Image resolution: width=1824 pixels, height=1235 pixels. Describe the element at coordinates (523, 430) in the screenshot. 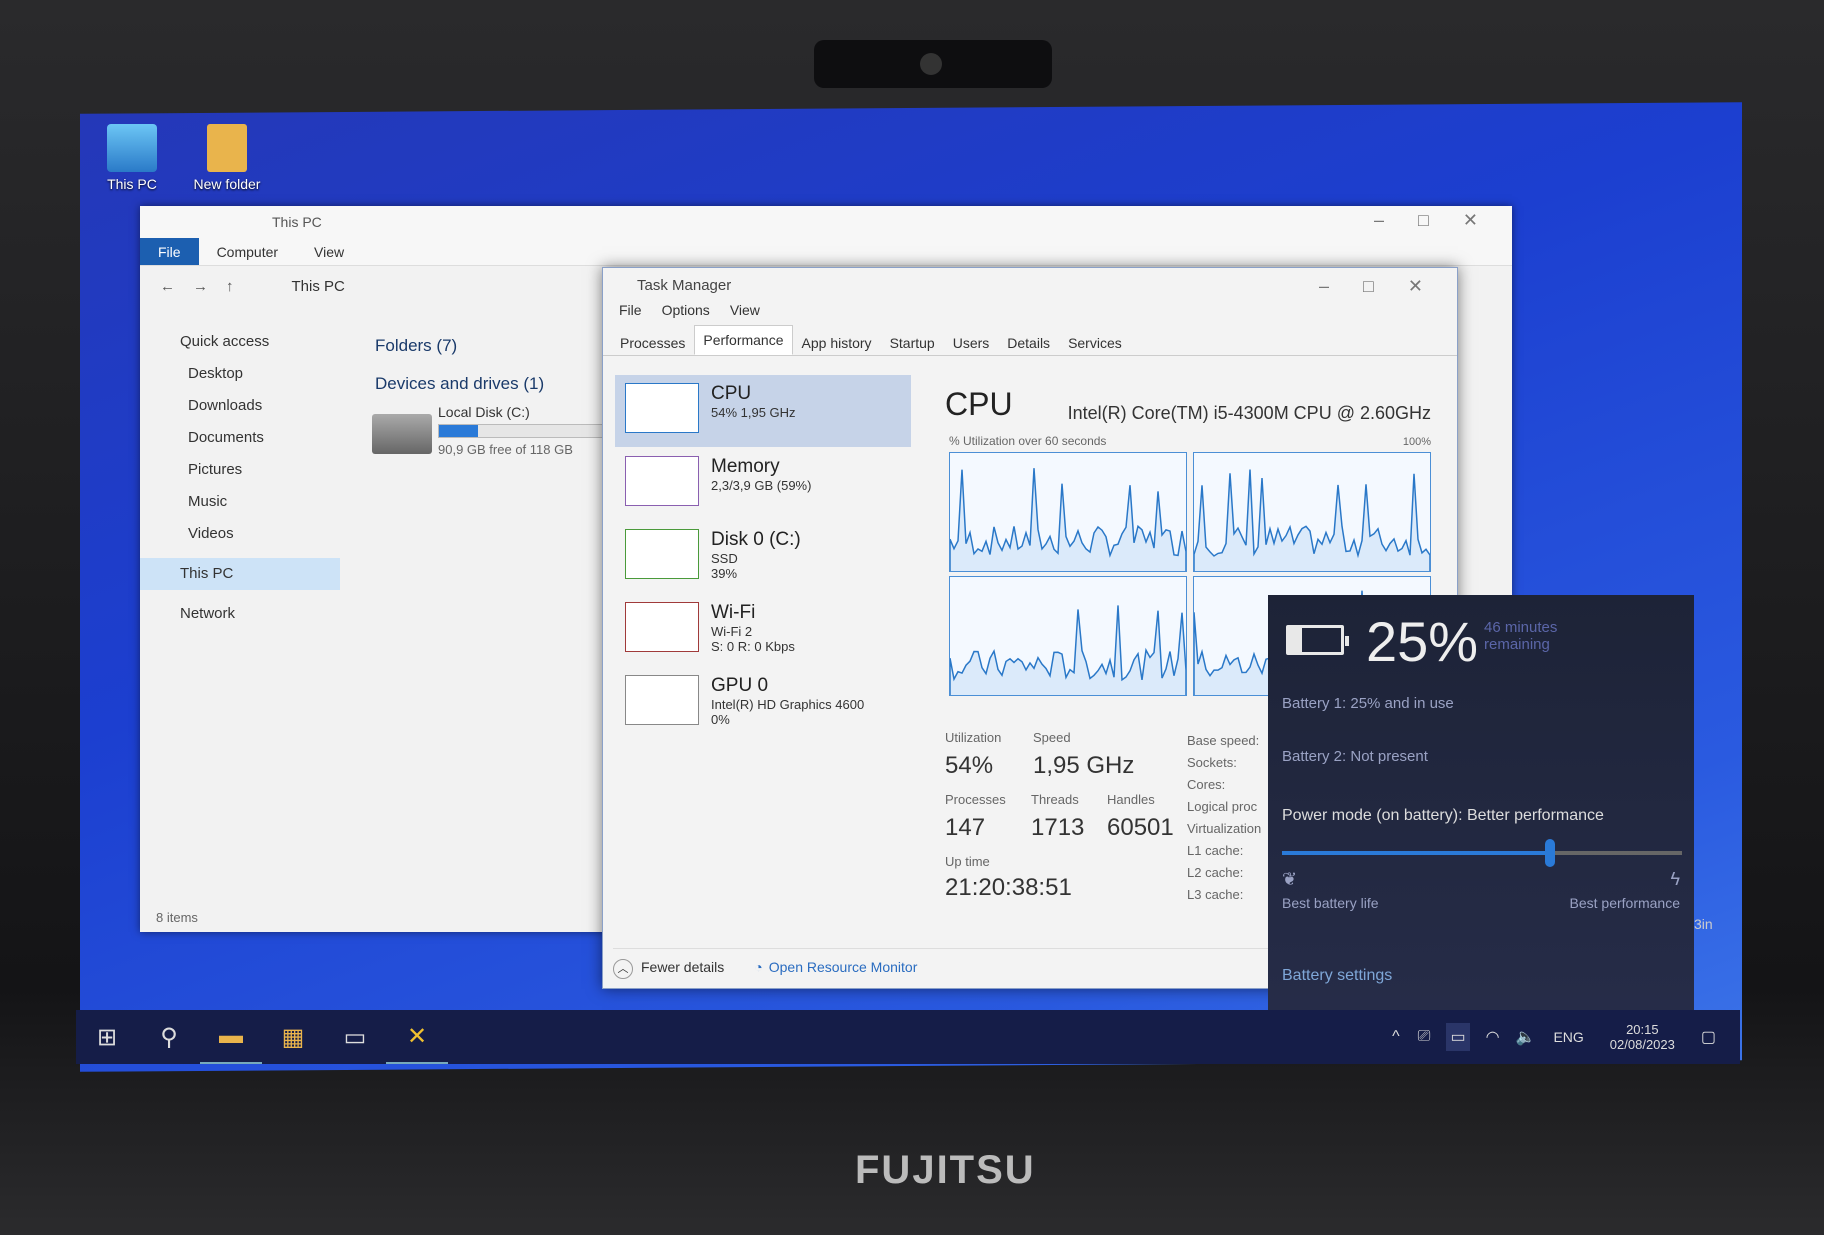

I see `local-disk: Local Disk (C:) 90,9 GB free of 118 GB` at that location.